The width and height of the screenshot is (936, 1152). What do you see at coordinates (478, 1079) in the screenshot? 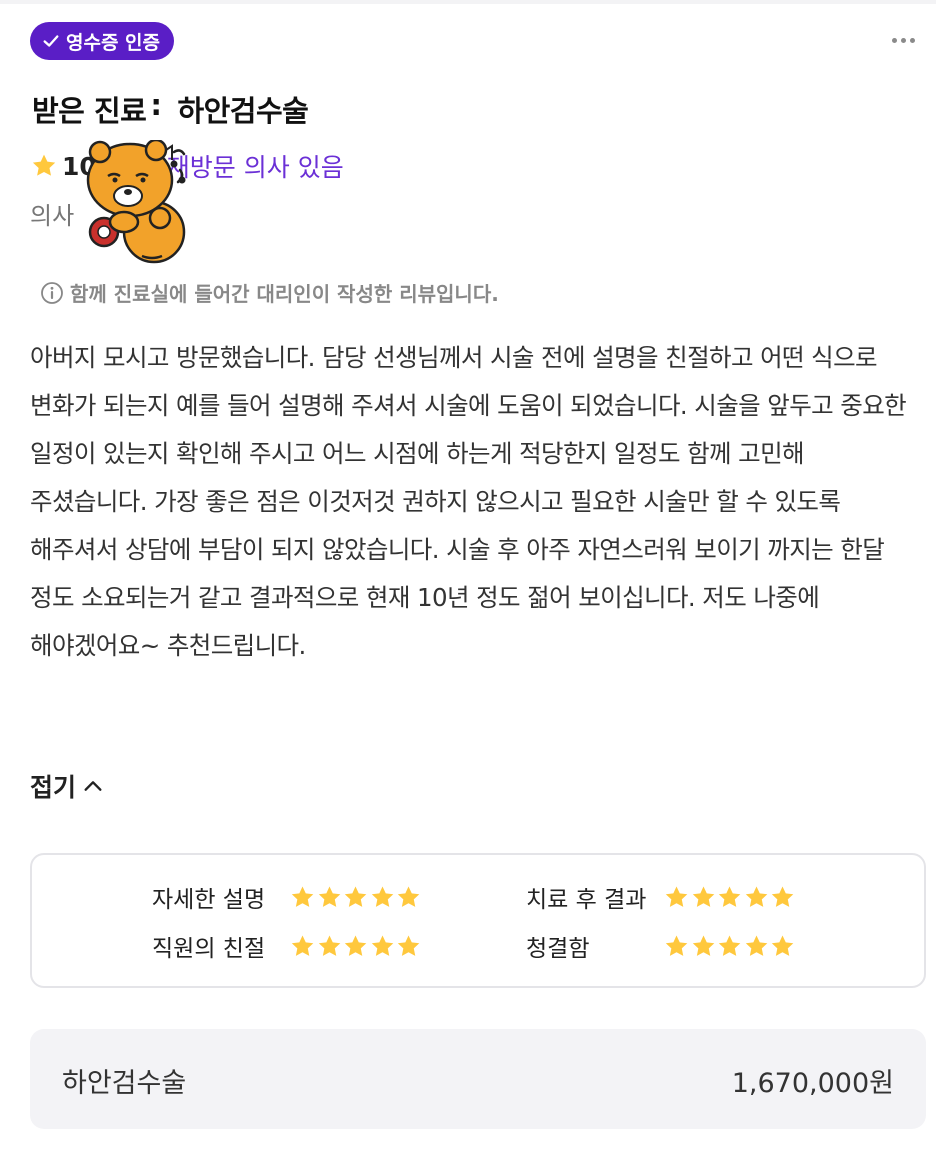
I see `price-summary: 하안검수술 1,670,000원` at bounding box center [478, 1079].